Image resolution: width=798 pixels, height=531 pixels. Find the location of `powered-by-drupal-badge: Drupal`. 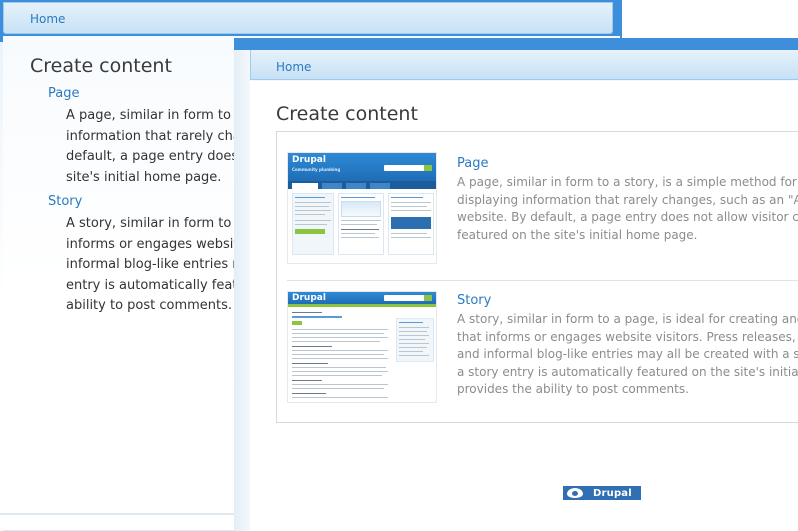

powered-by-drupal-badge: Drupal is located at coordinates (602, 493).